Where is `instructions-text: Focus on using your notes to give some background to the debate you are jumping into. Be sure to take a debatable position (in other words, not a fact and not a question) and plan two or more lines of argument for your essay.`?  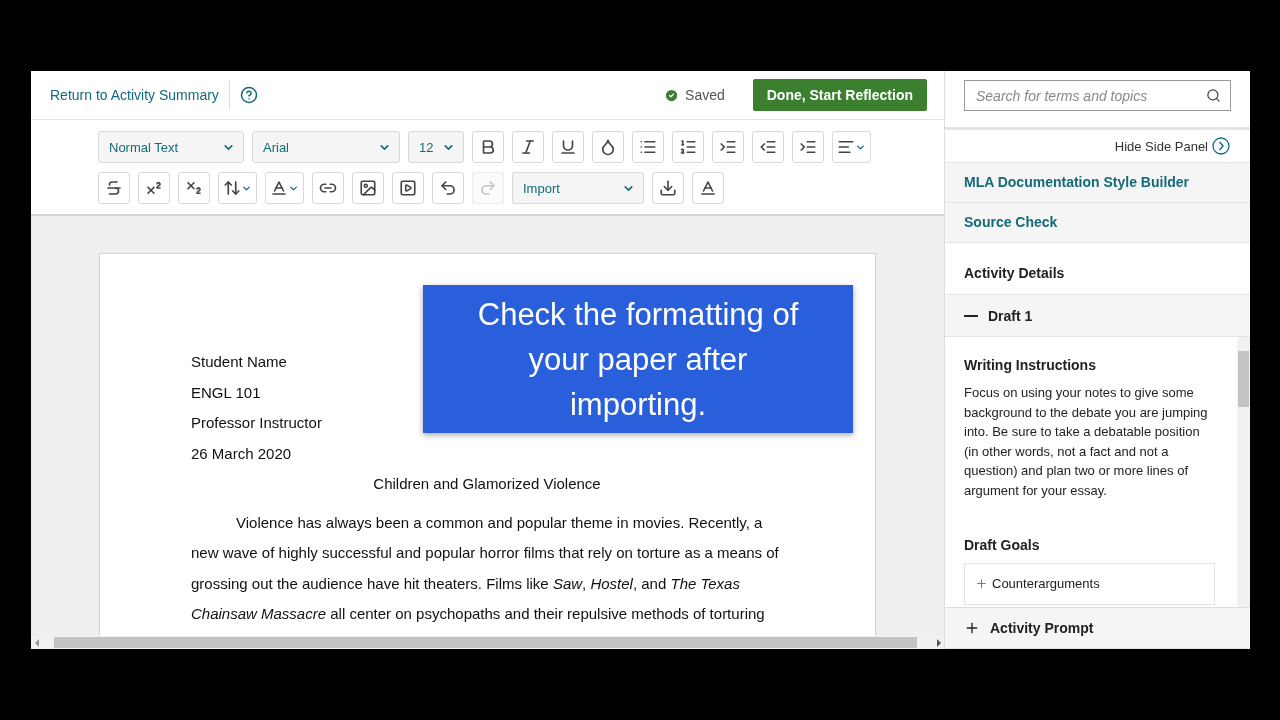
instructions-text: Focus on using your notes to give some background to the debate you are jumping into. Be sure to take a debatable position (in other words, not a fact and not a question) and plan two or more lines of argument for your essay. is located at coordinates (1086, 442).